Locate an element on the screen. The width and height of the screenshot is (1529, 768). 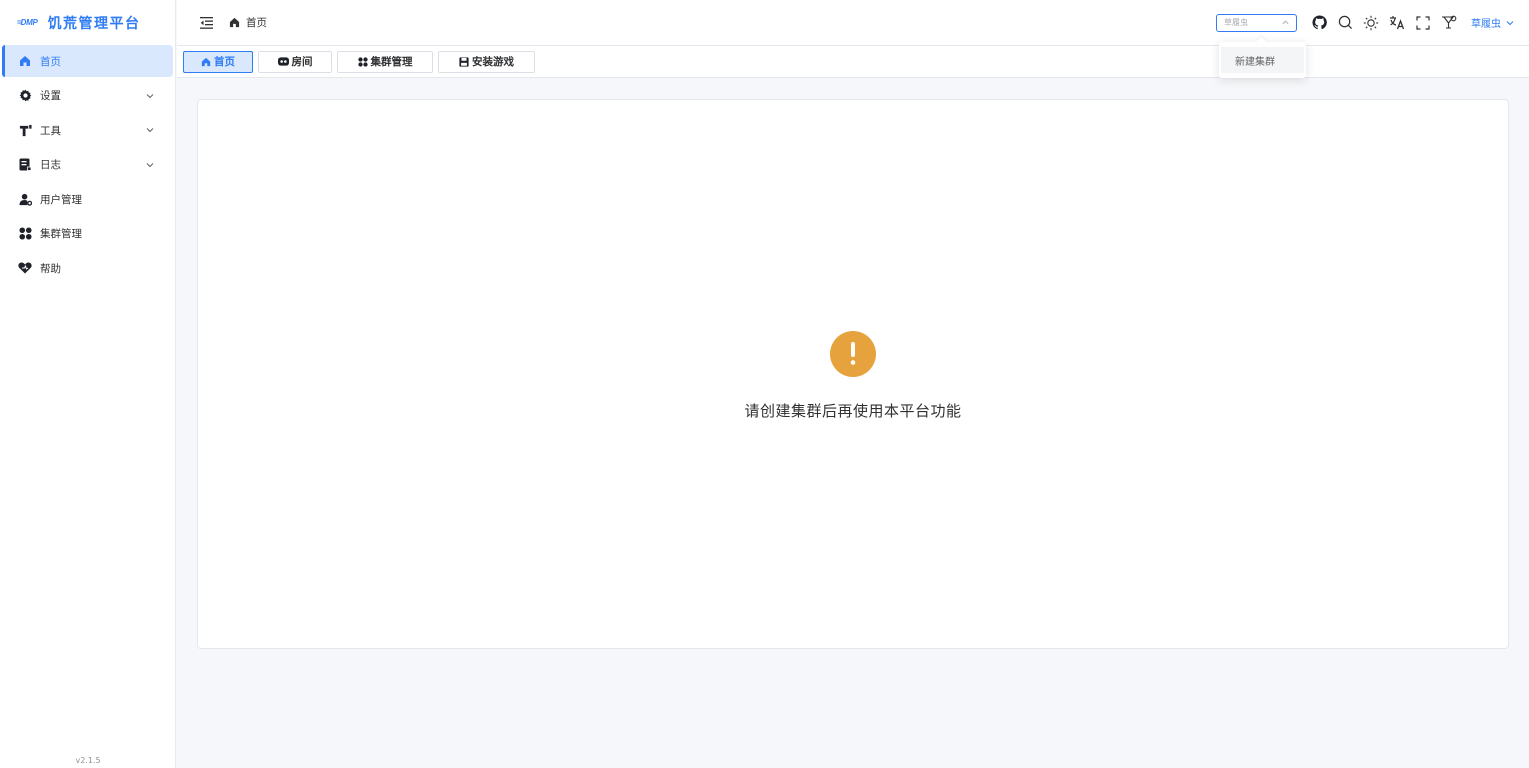
fullscreen-icon is located at coordinates (1423, 23).